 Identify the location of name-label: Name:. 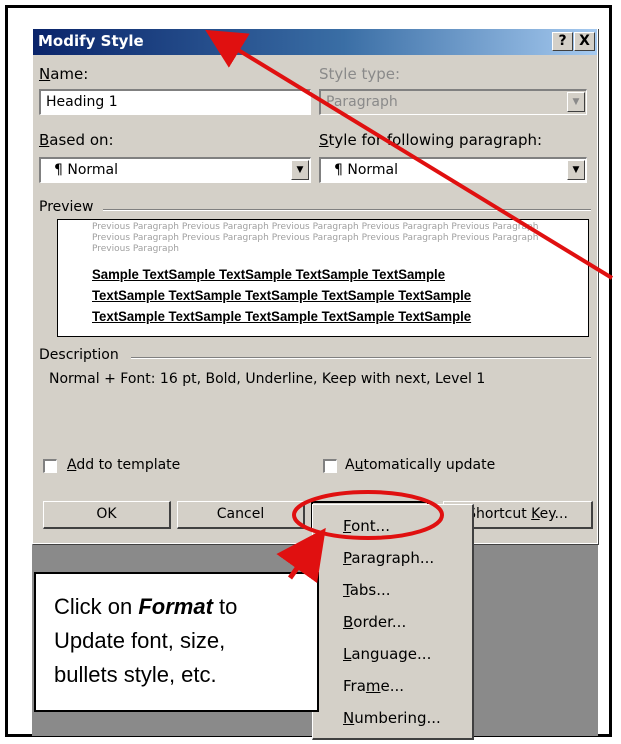
(64, 74).